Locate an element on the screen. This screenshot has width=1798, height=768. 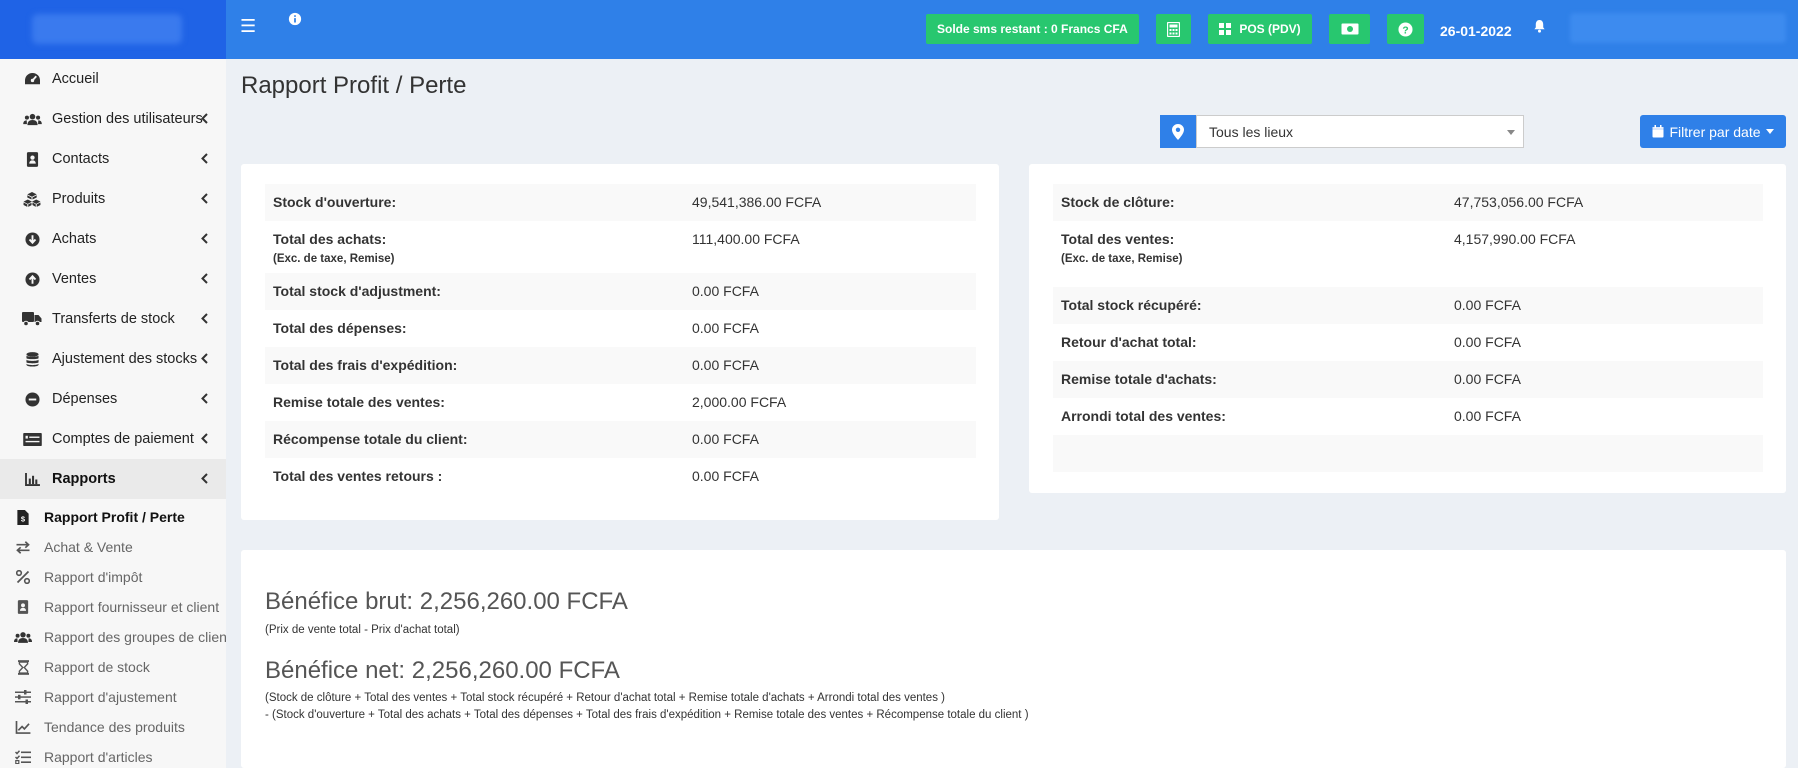
calculator-button is located at coordinates (1173, 29).